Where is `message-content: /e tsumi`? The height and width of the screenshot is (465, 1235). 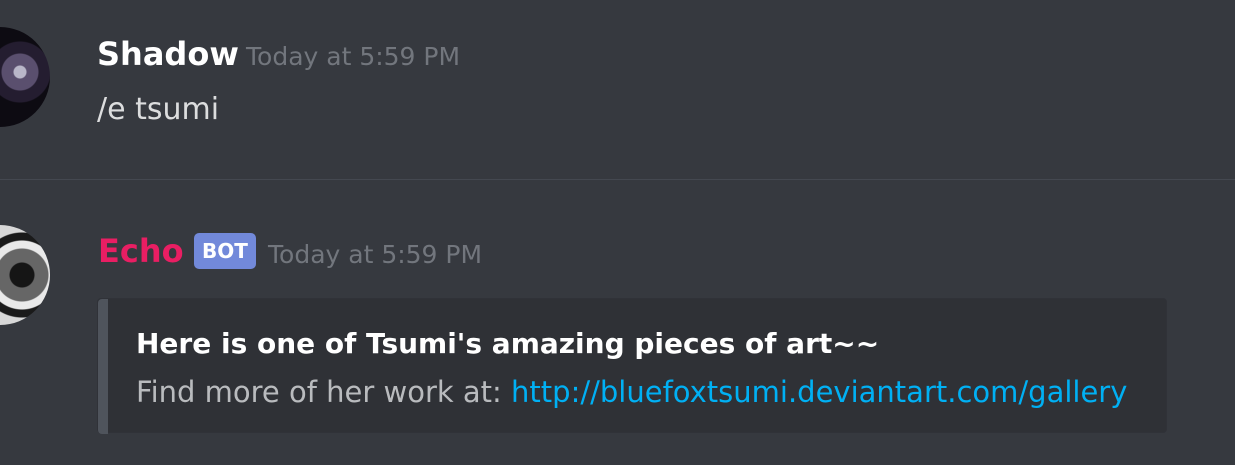
message-content: /e tsumi is located at coordinates (158, 109).